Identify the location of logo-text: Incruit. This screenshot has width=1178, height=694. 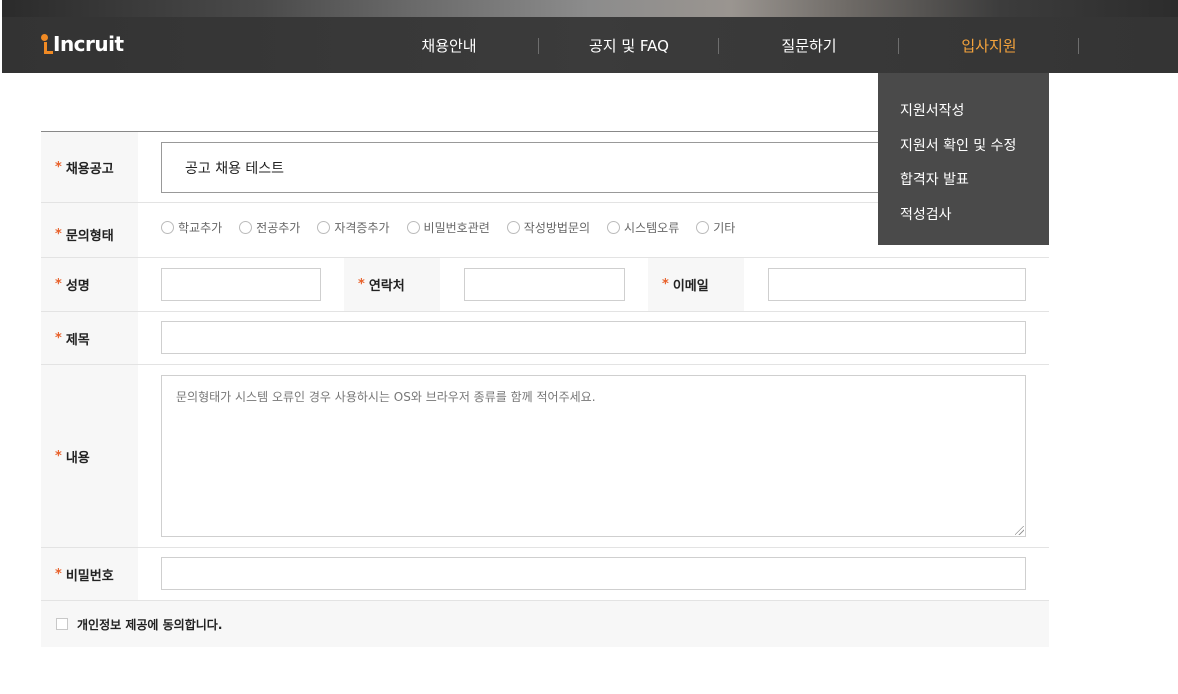
(88, 44).